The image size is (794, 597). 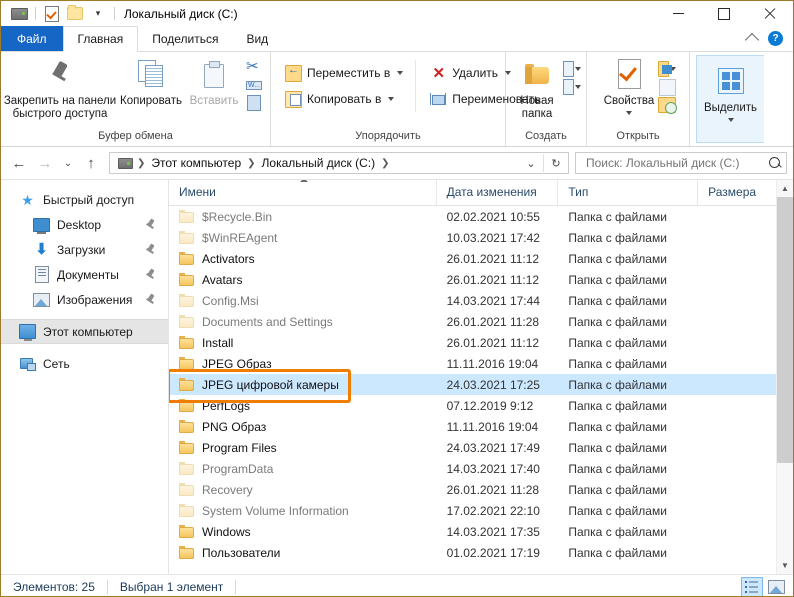 I want to click on search-box, so click(x=681, y=163).